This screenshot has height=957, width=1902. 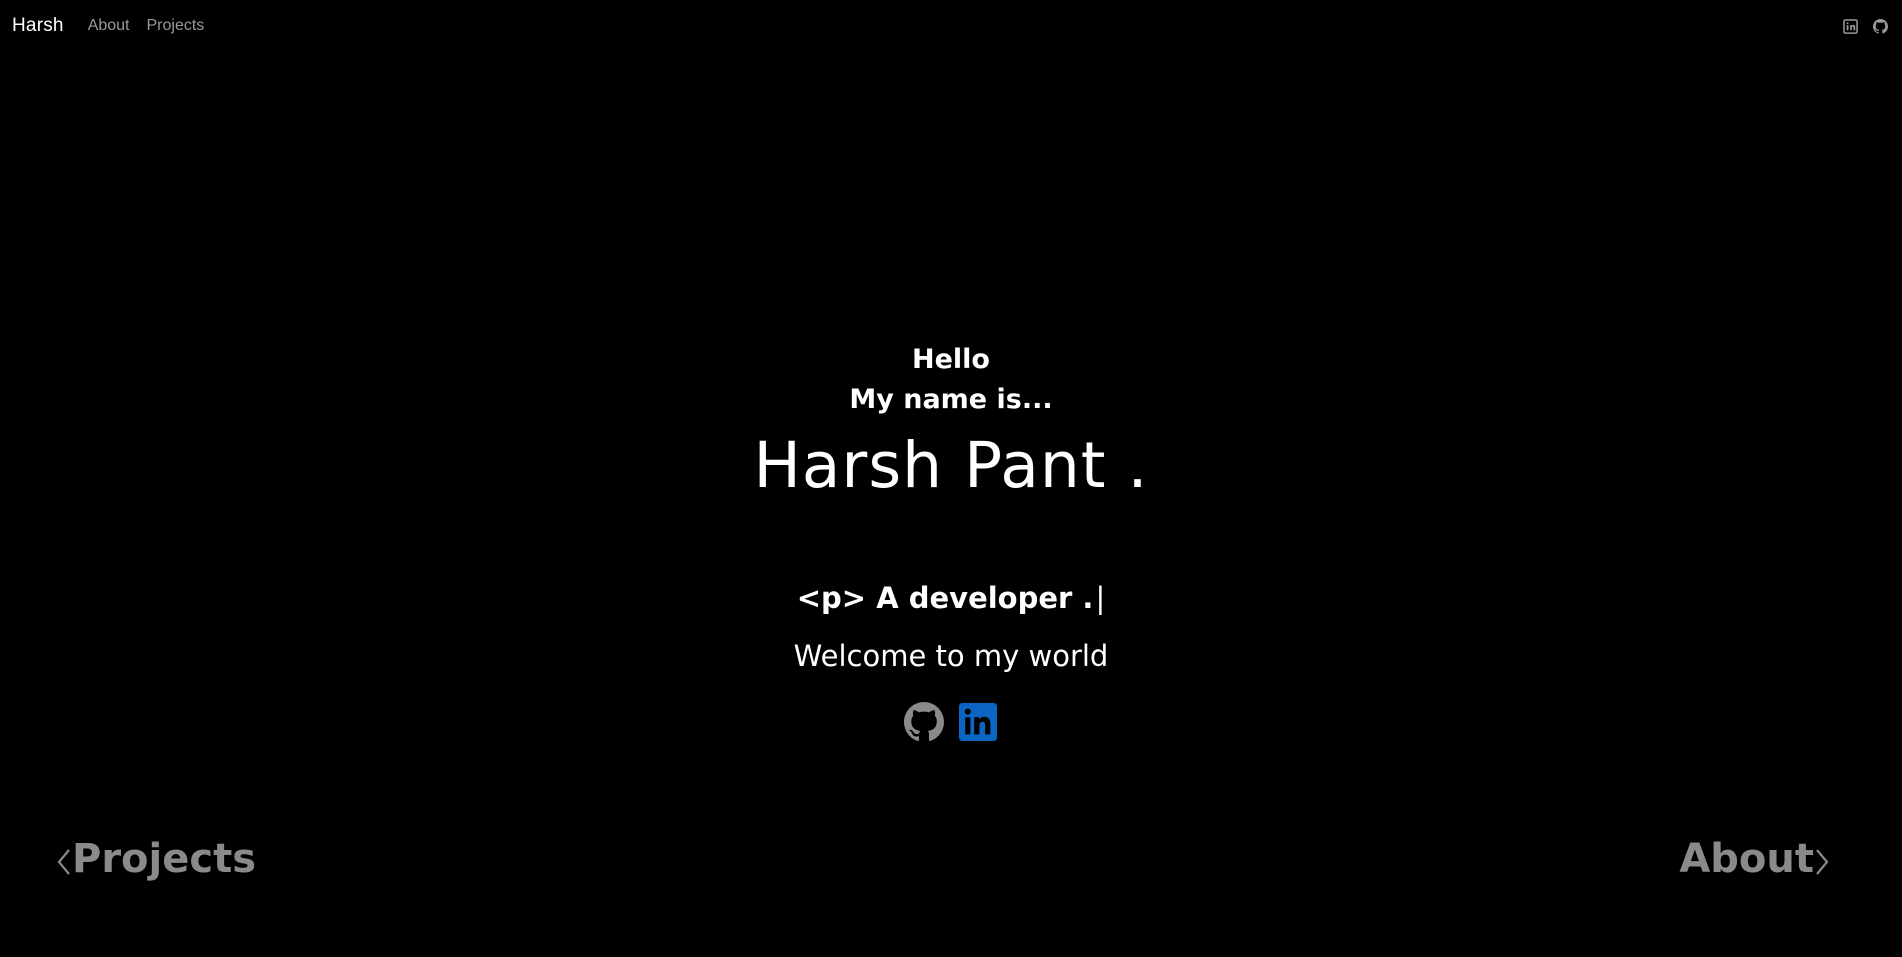 What do you see at coordinates (1822, 862) in the screenshot?
I see `chevron-right-icon` at bounding box center [1822, 862].